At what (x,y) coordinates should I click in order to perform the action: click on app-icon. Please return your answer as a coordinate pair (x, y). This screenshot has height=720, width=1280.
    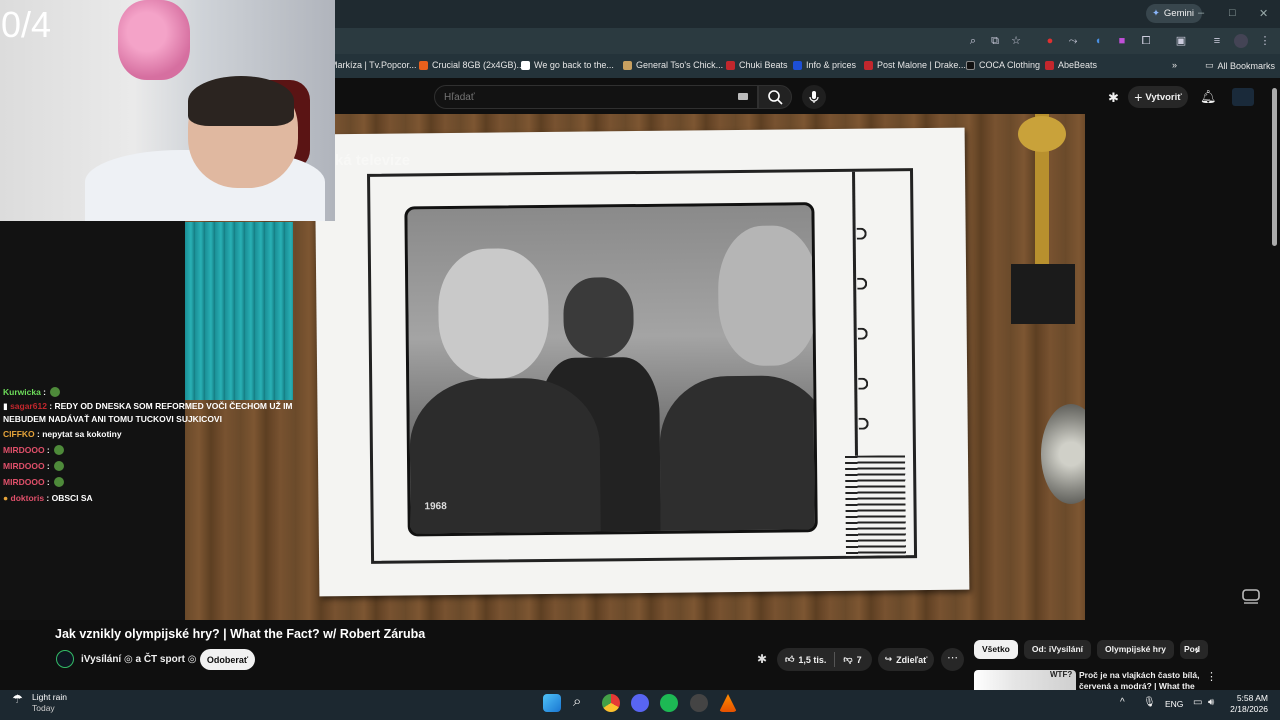
    Looking at the image, I should click on (699, 703).